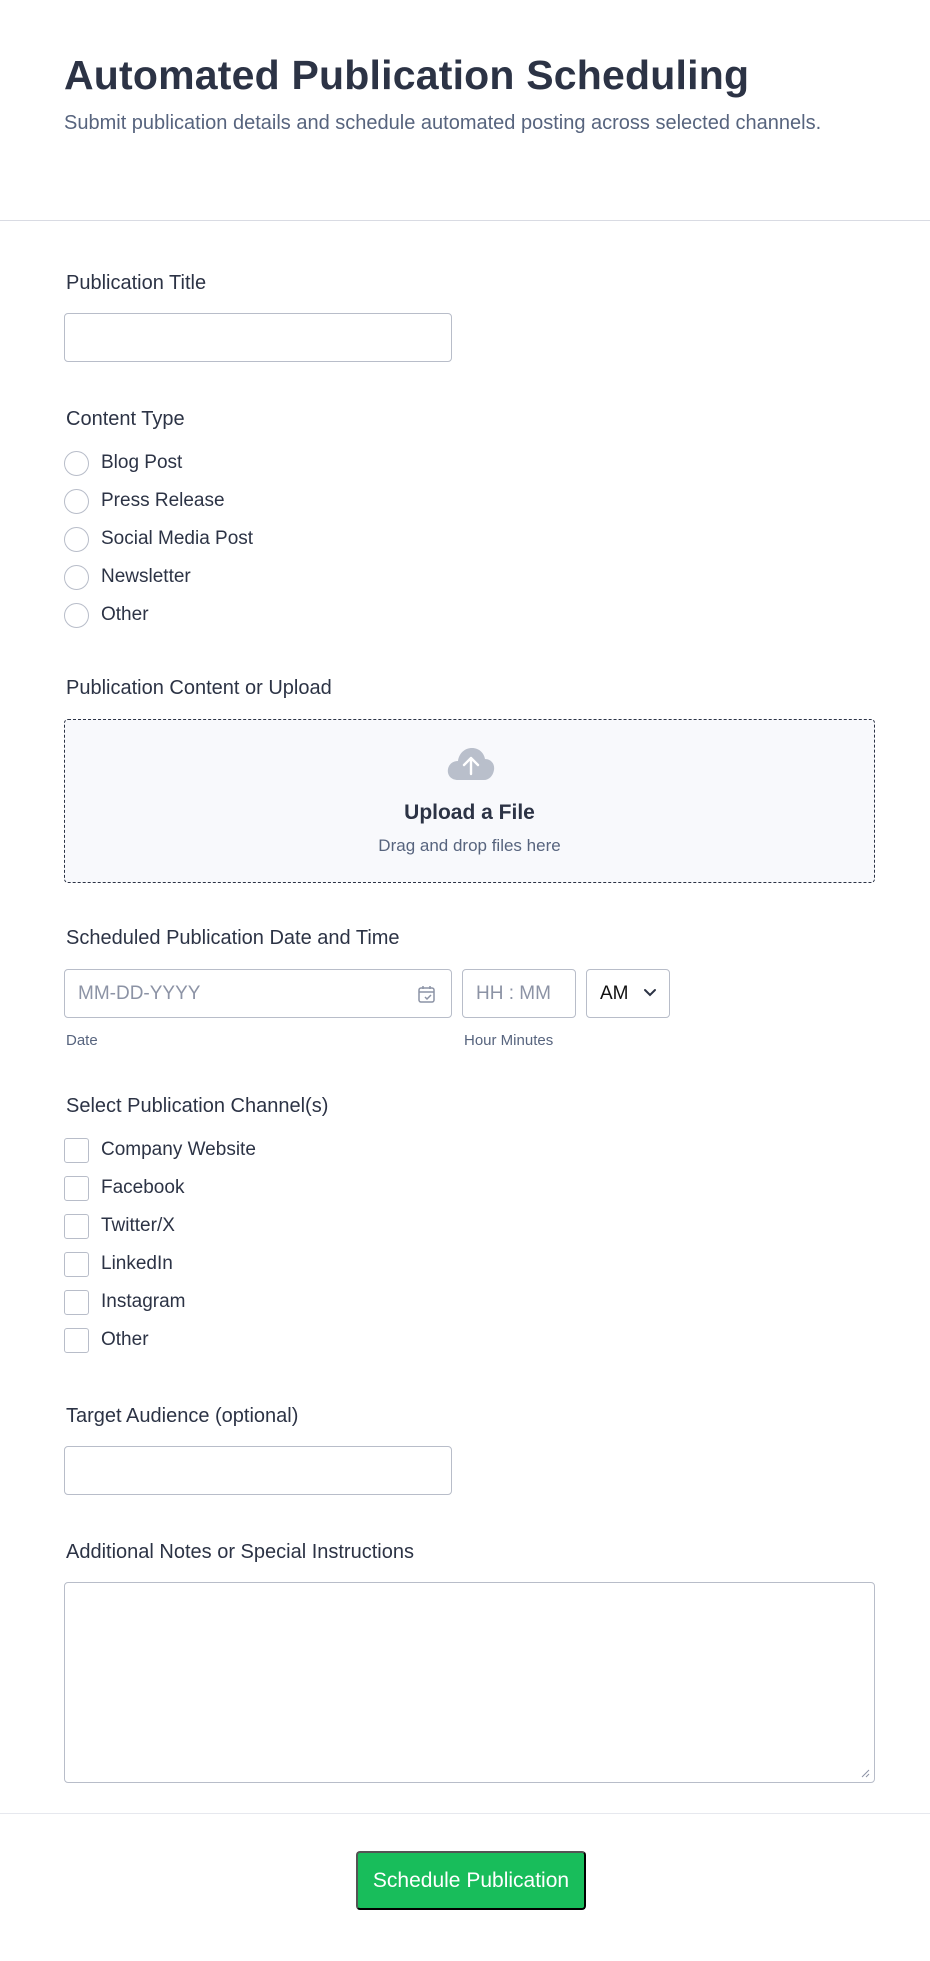 The image size is (930, 1961). I want to click on publication-title-label: Publication Title, so click(136, 283).